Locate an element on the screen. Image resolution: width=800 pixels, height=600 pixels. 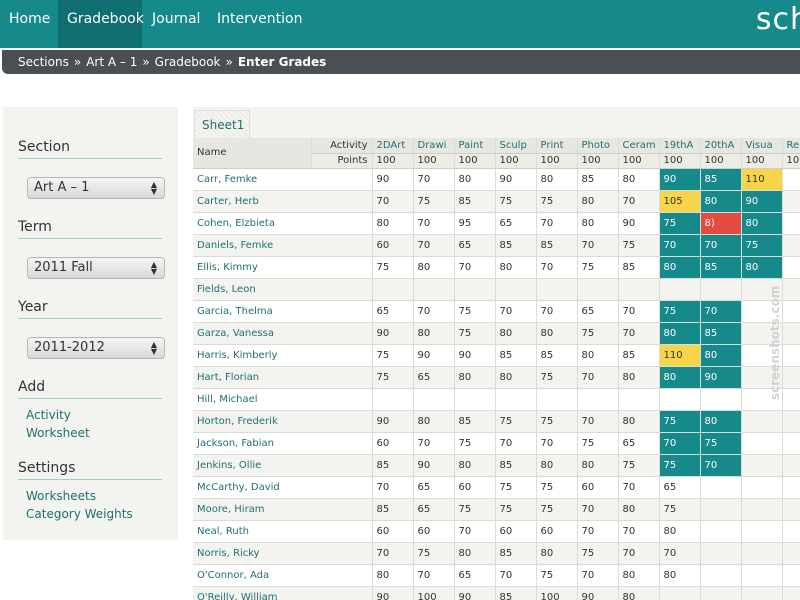
grade-cell: 110 is located at coordinates (680, 355).